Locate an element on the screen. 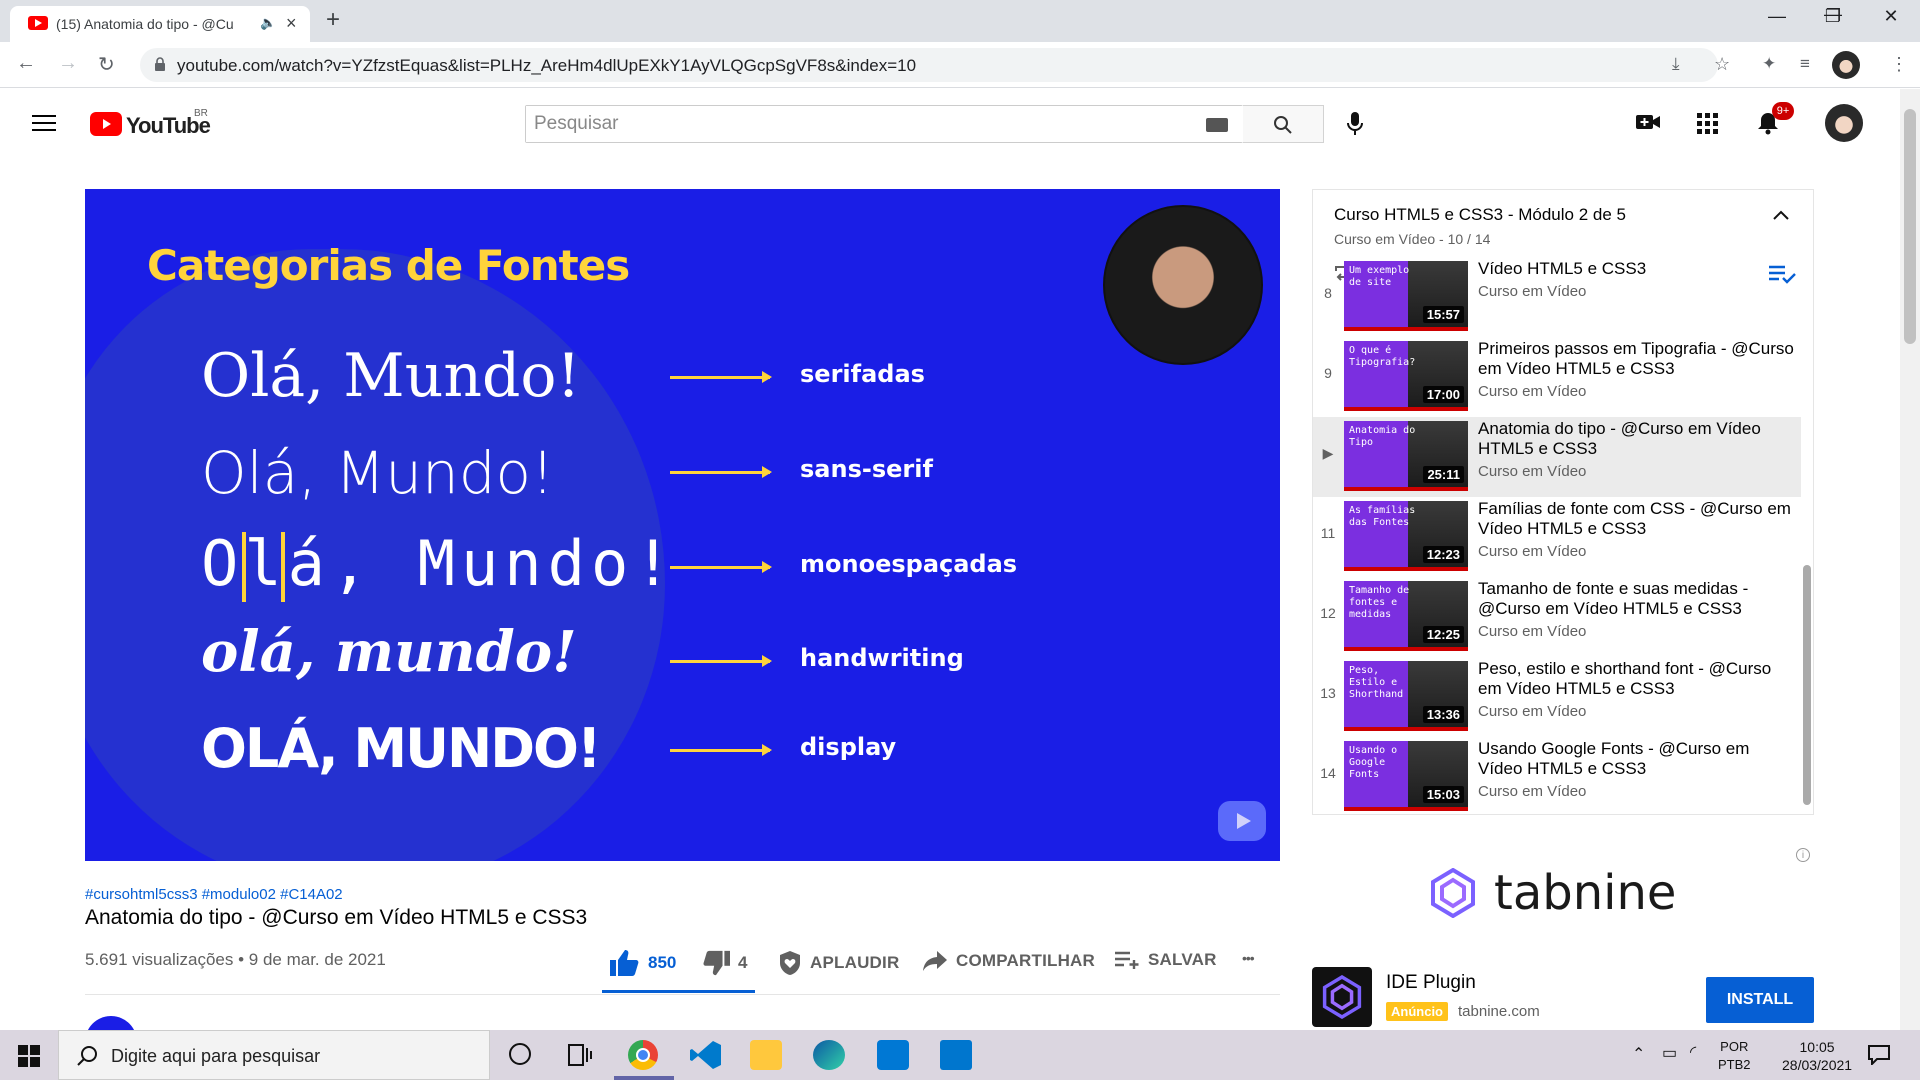 The width and height of the screenshot is (1920, 1080). window-minimize-button-2: — is located at coordinates (1777, 16).